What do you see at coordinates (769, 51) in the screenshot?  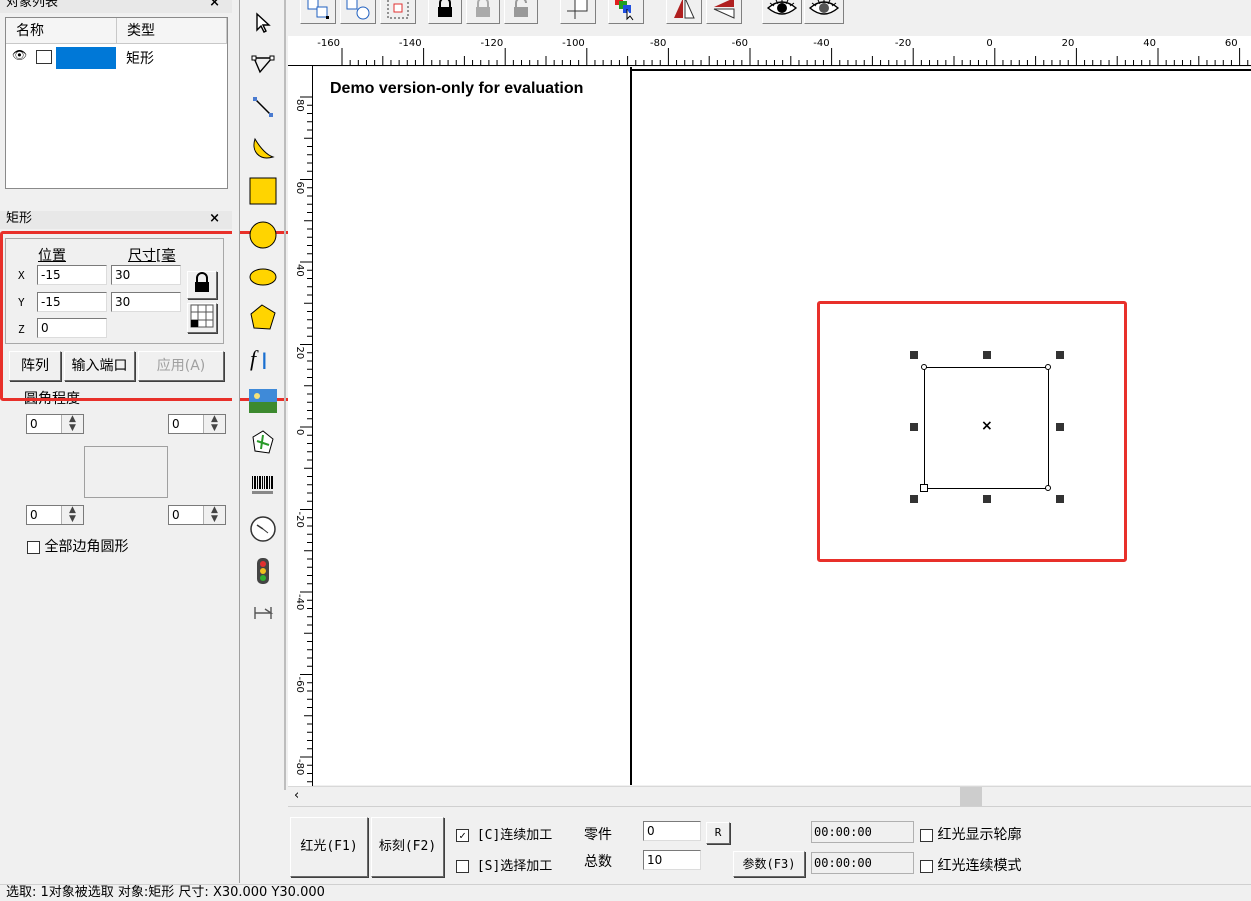 I see `horizontal-ruler: -160 -140 -120 -100 -80 -60 -40 -20 0 20 40 60` at bounding box center [769, 51].